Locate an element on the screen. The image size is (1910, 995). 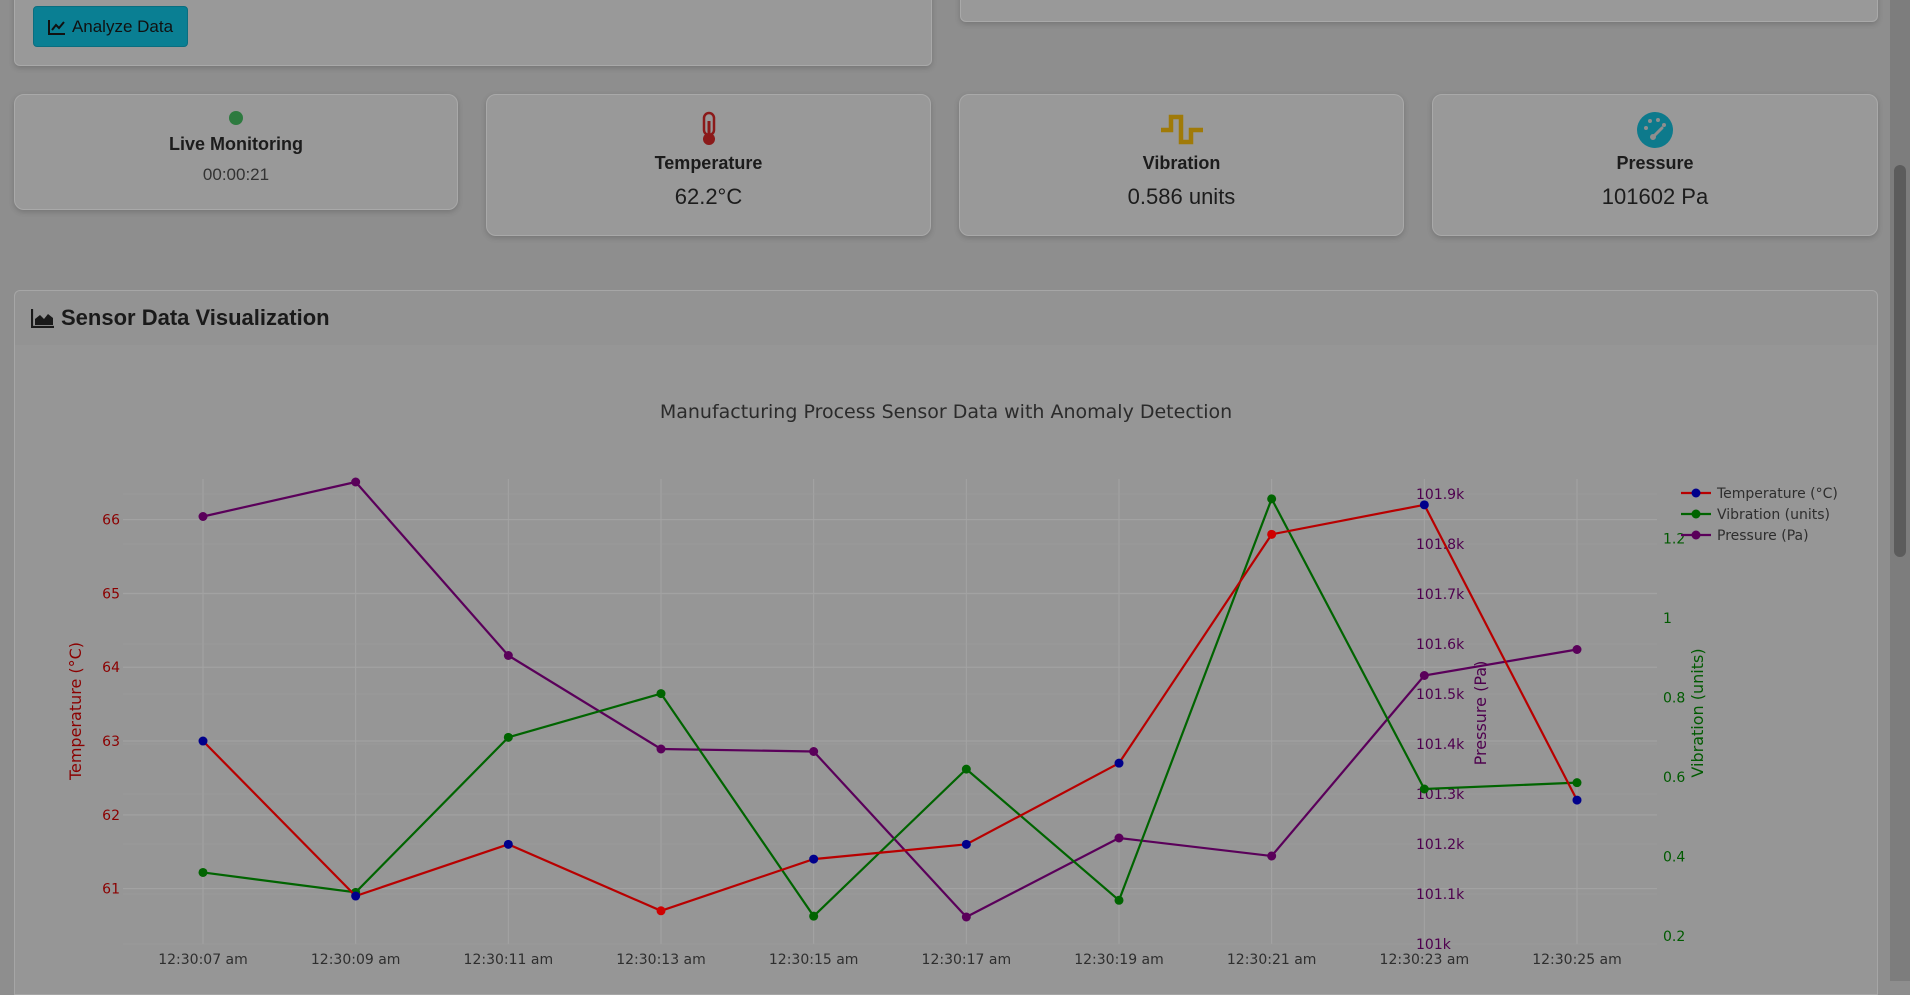
y-left-tick-label: 65 is located at coordinates (111, 594).